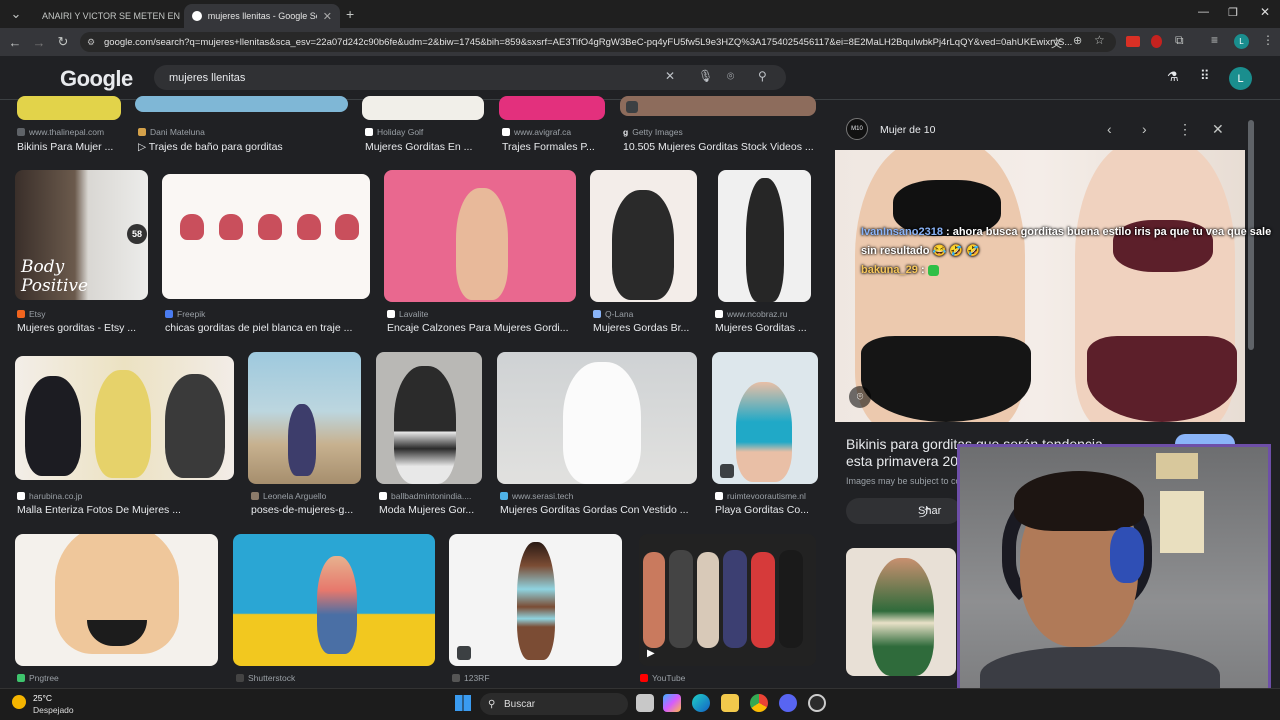 The image size is (1280, 720). Describe the element at coordinates (265, 678) in the screenshot. I see `result-source: Shutterstock` at that location.